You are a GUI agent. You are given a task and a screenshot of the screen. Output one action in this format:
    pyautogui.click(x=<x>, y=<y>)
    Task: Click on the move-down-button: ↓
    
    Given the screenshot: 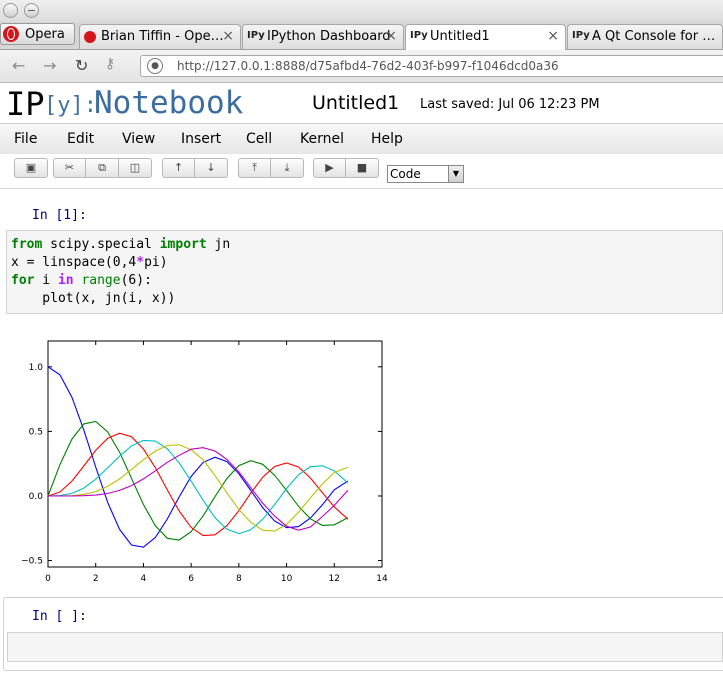 What is the action you would take?
    pyautogui.click(x=211, y=168)
    